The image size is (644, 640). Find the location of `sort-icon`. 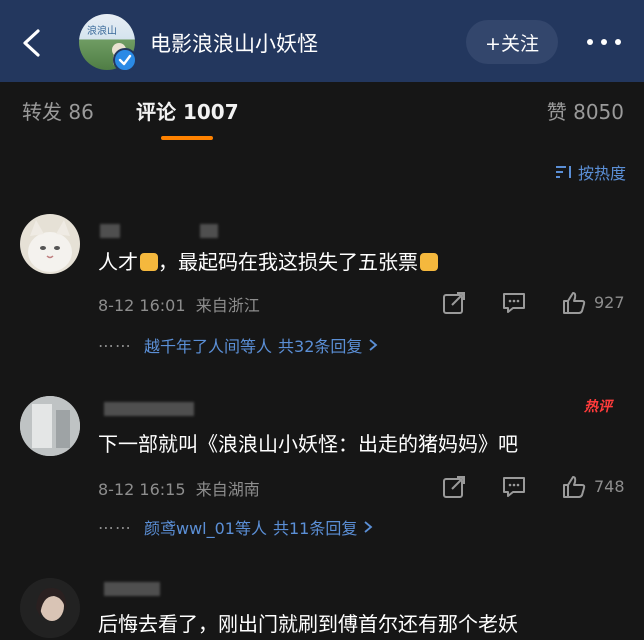

sort-icon is located at coordinates (563, 172).